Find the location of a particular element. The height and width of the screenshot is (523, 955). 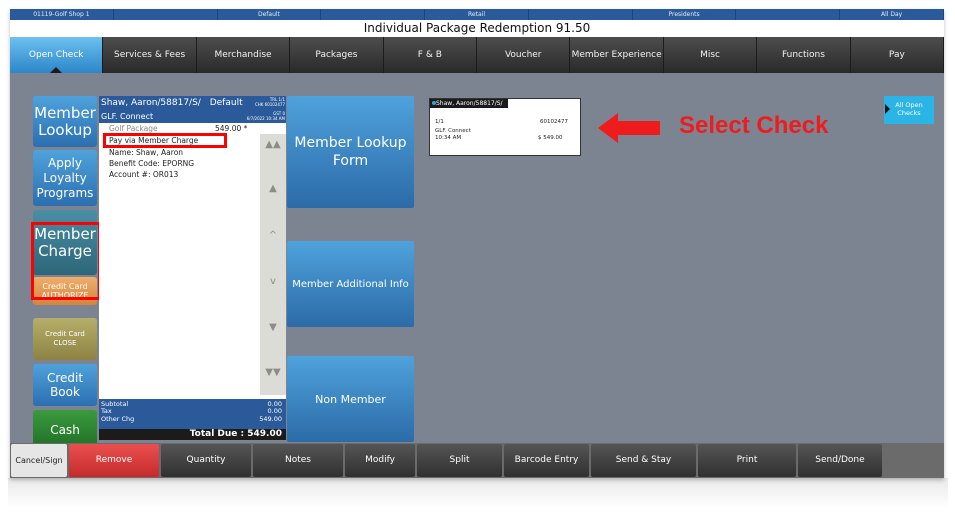

open-check-amount: $ 549.00 is located at coordinates (550, 138).